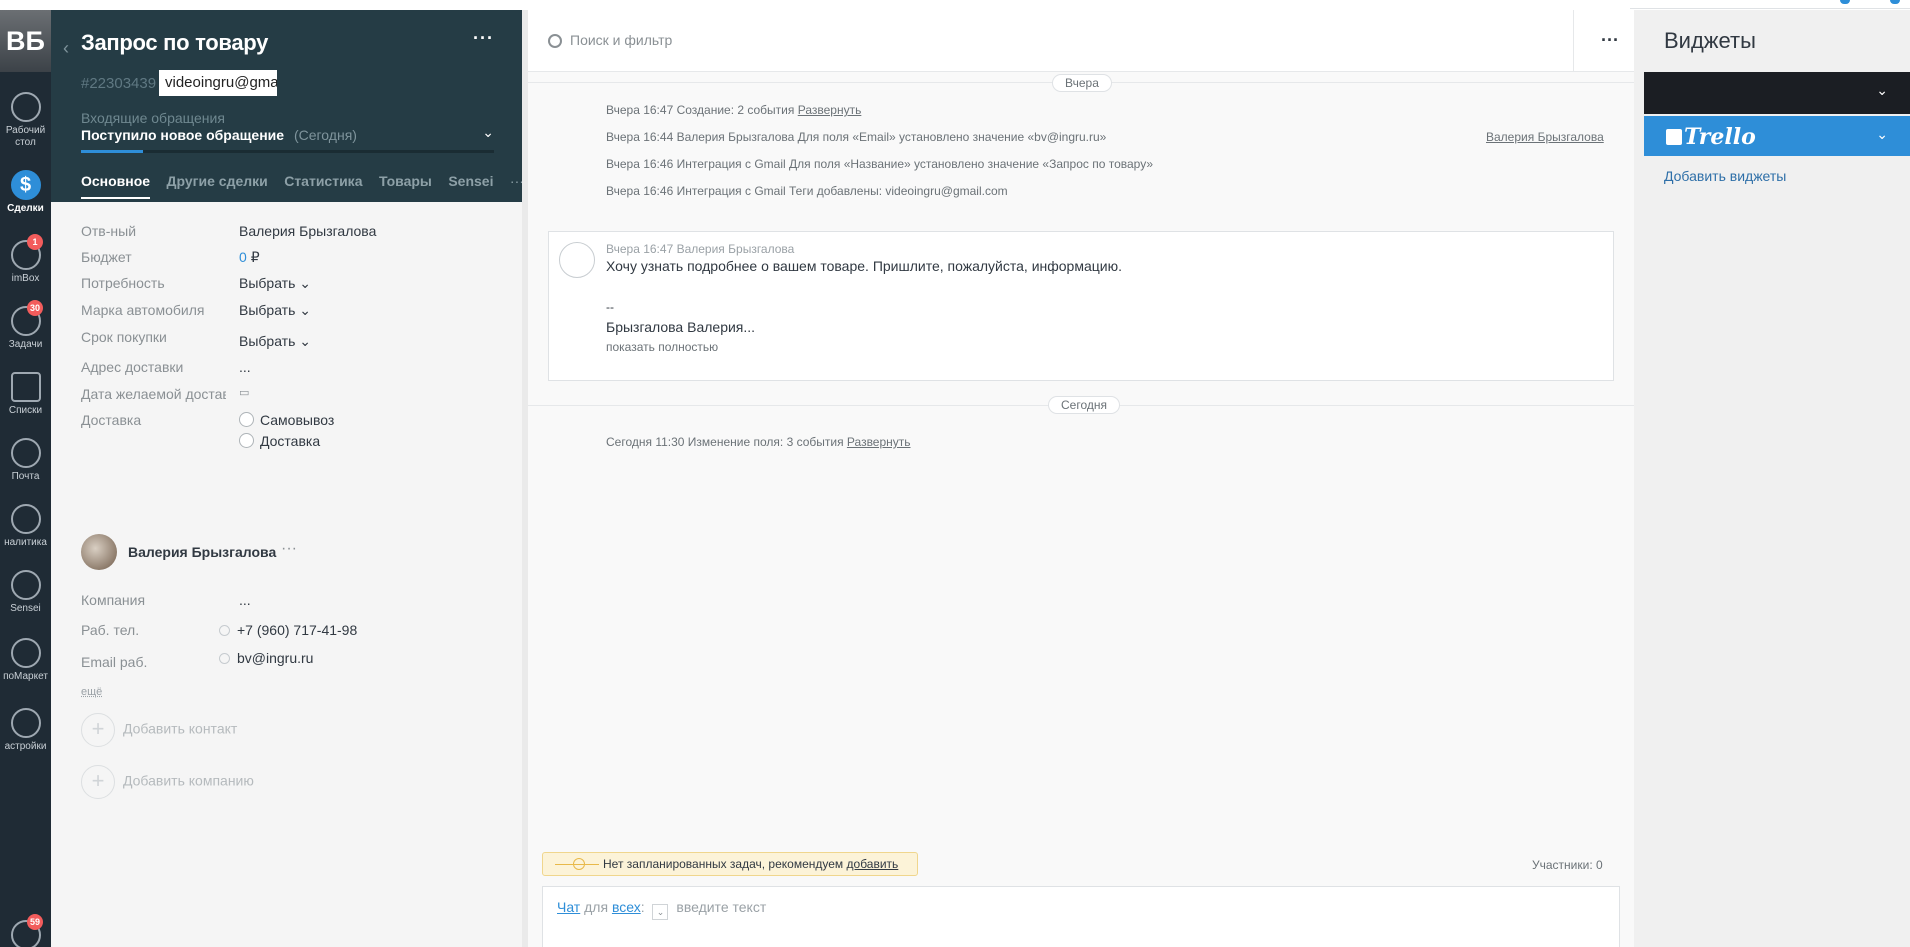  I want to click on analytics-icon, so click(25, 519).